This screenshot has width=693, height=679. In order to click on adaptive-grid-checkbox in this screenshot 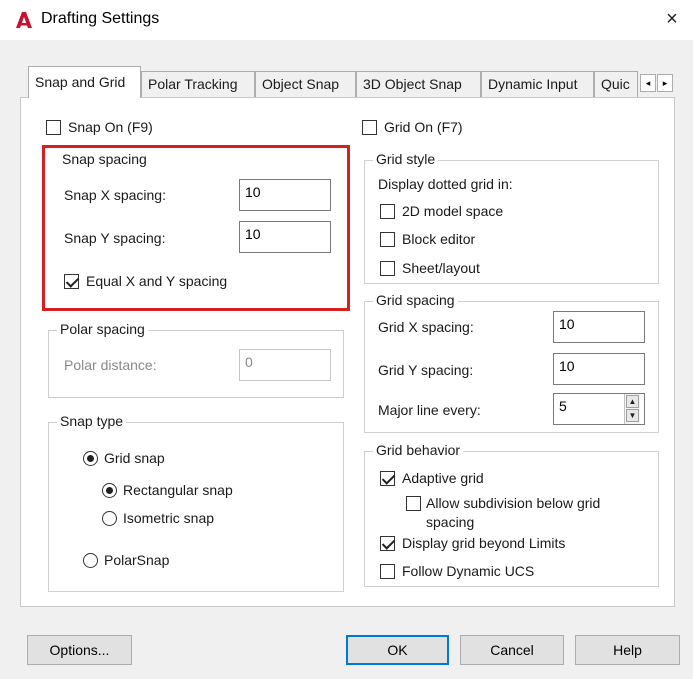, I will do `click(387, 478)`.